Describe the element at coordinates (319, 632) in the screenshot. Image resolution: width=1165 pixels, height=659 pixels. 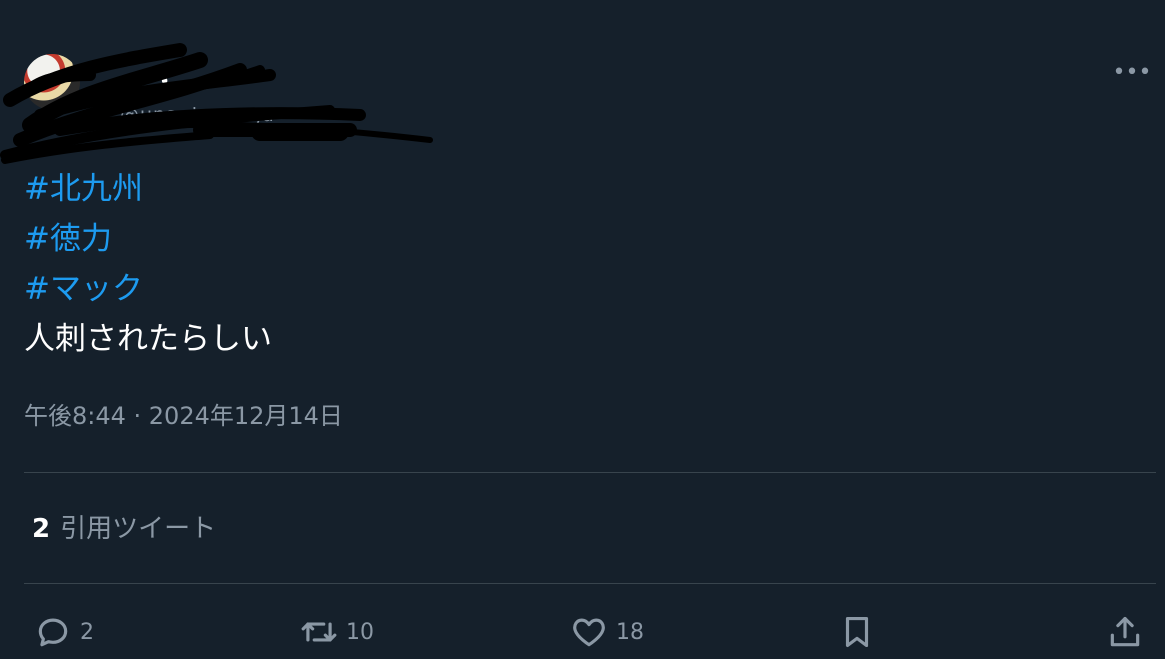
I see `retweet-icon` at that location.